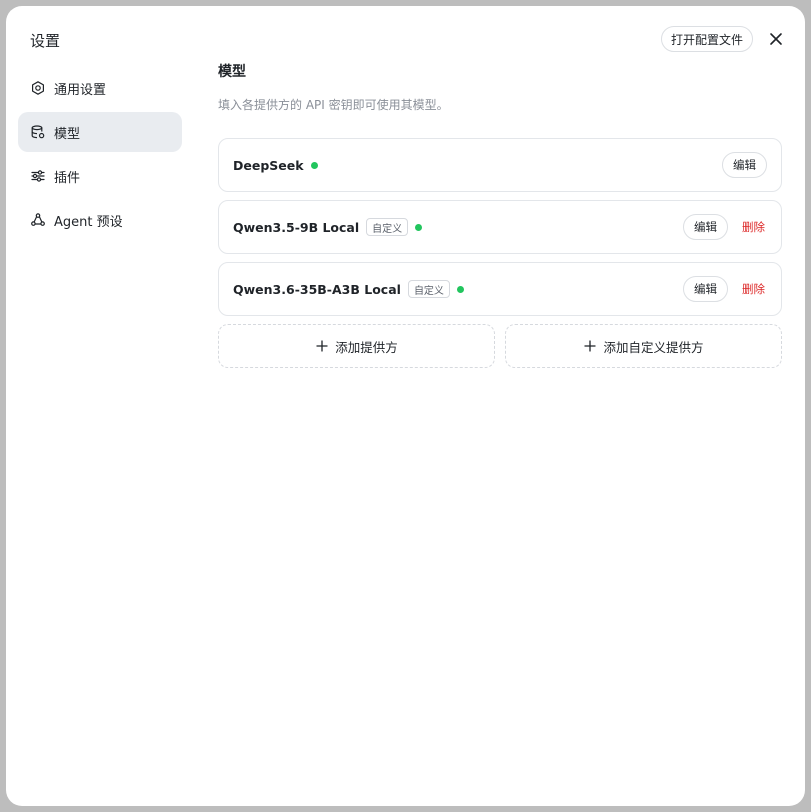 The width and height of the screenshot is (811, 812). I want to click on sidebar-item-plugins: 插件, so click(100, 176).